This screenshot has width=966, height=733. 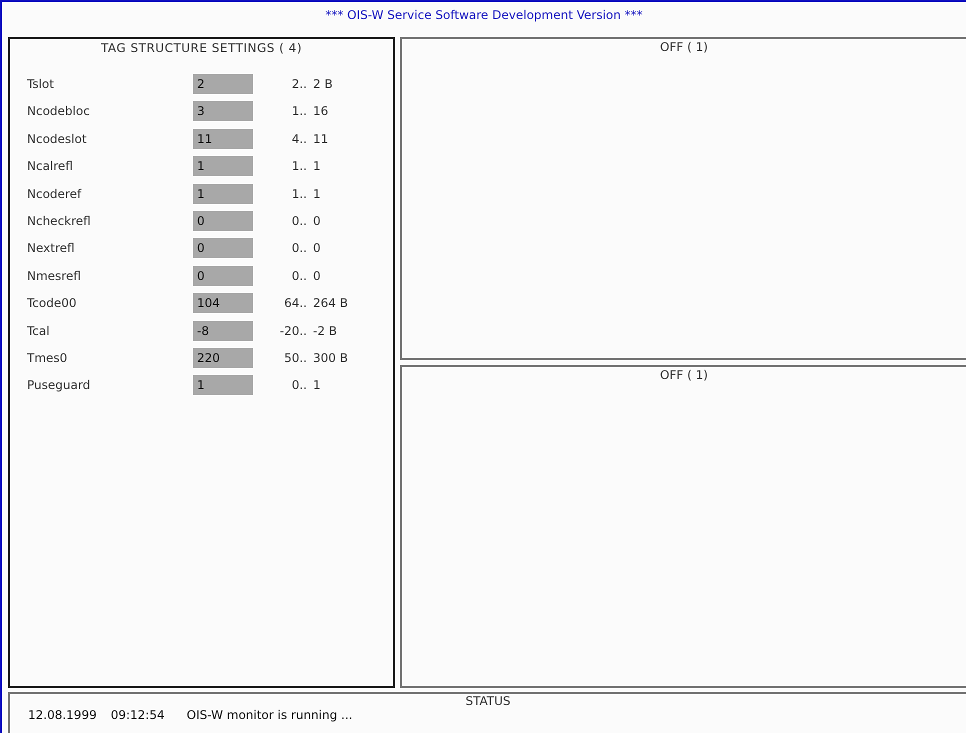 What do you see at coordinates (54, 275) in the screenshot?
I see `setting-label: Nmesrefl` at bounding box center [54, 275].